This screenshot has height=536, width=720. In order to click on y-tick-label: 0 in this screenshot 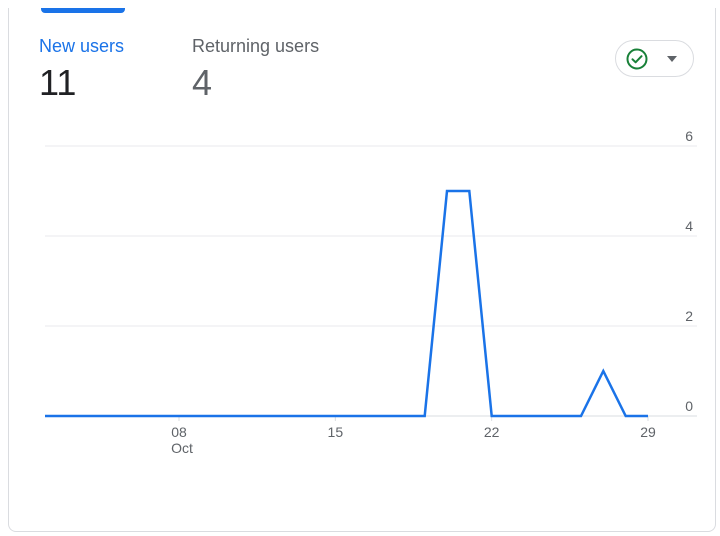, I will do `click(689, 406)`.